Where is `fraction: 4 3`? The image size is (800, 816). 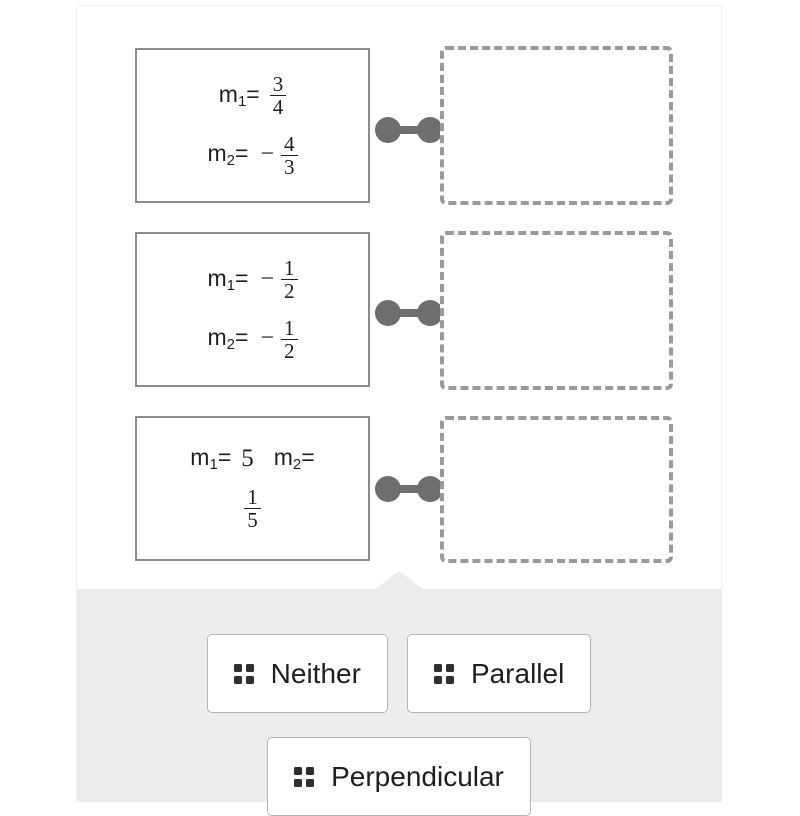
fraction: 4 3 is located at coordinates (289, 154).